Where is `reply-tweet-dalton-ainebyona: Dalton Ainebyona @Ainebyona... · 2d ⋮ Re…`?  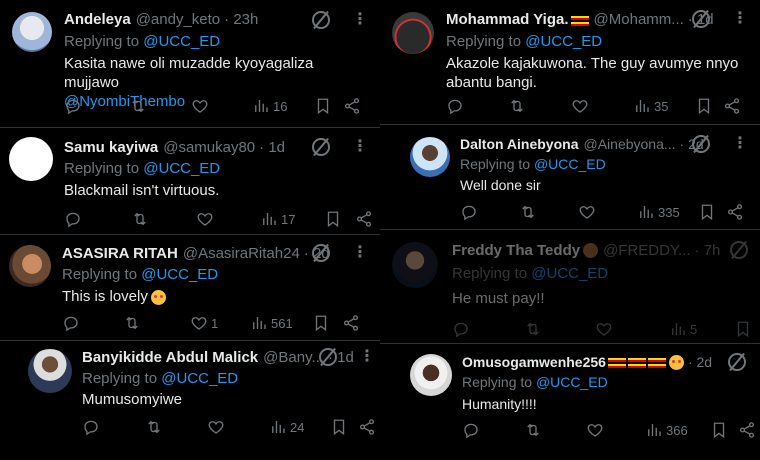
reply-tweet-dalton-ainebyona: Dalton Ainebyona @Ainebyona... · 2d ⋮ Re… is located at coordinates (579, 177).